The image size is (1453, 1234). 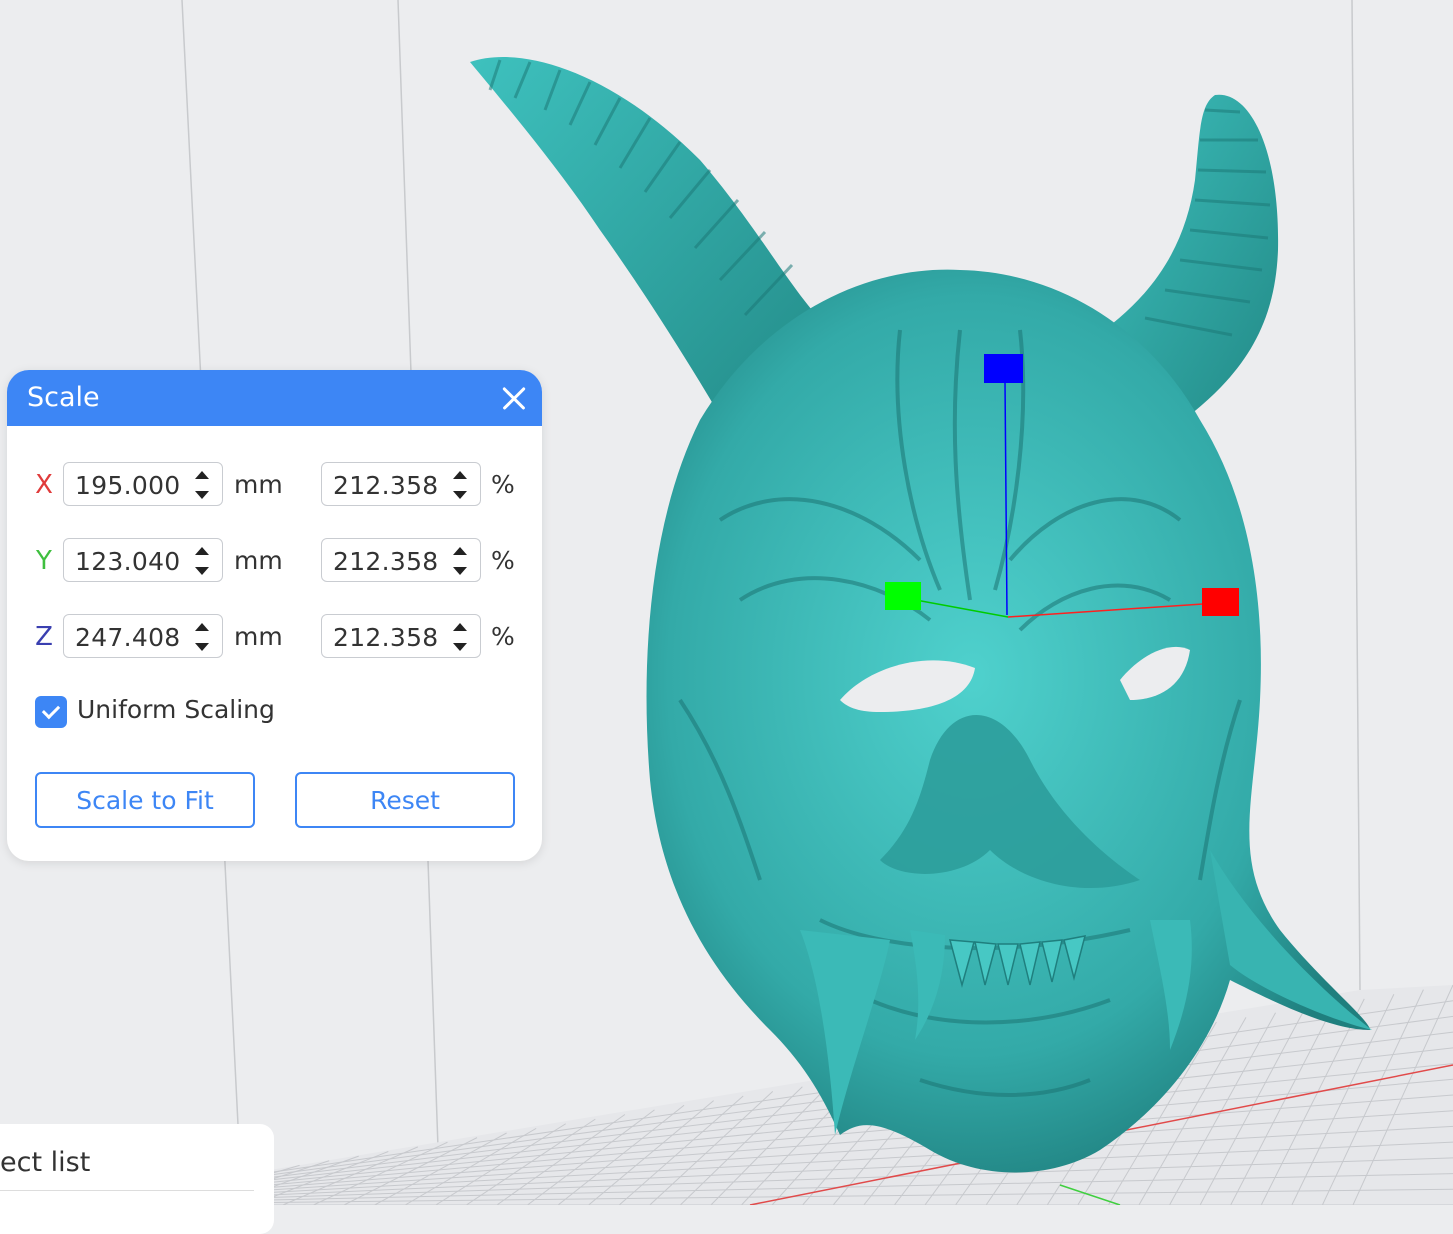 I want to click on z-percent-input: 212.358, so click(x=401, y=636).